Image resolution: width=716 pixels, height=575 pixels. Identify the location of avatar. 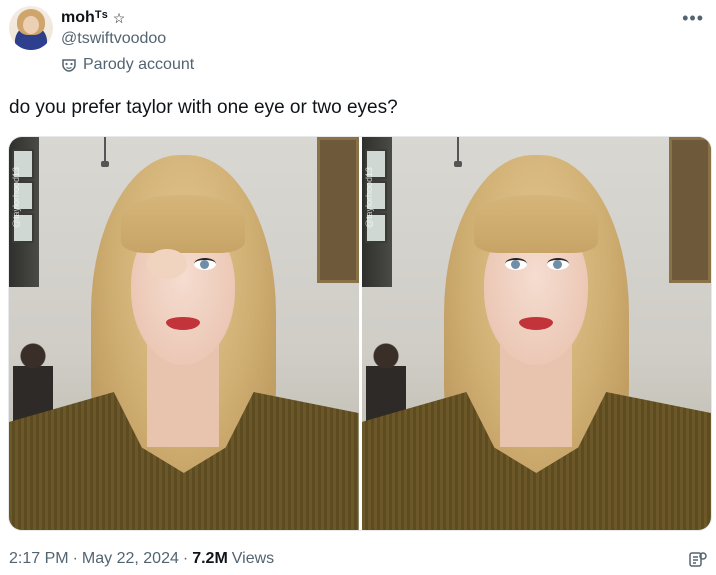
(31, 28).